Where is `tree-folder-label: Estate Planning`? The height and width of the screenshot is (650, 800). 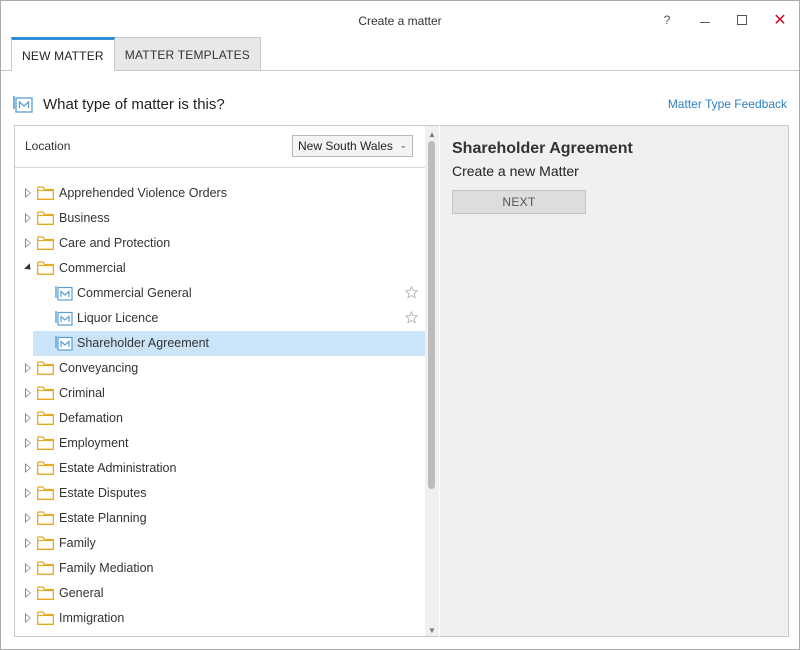
tree-folder-label: Estate Planning is located at coordinates (103, 518).